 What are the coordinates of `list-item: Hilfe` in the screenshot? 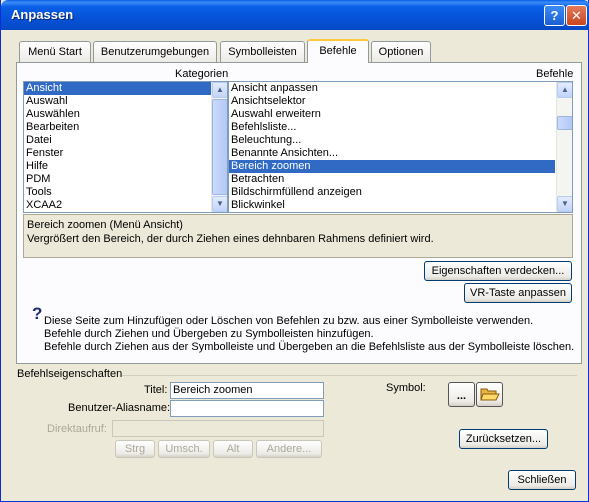 It's located at (125, 166).